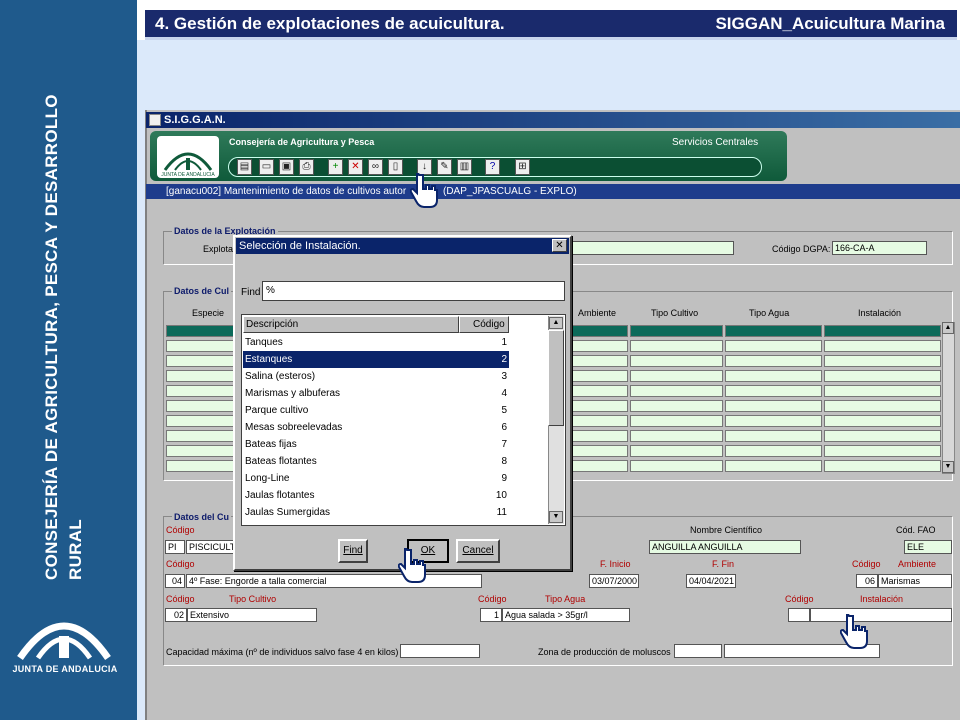  Describe the element at coordinates (491, 615) in the screenshot. I see `tipo-agua-code-field: 1` at that location.